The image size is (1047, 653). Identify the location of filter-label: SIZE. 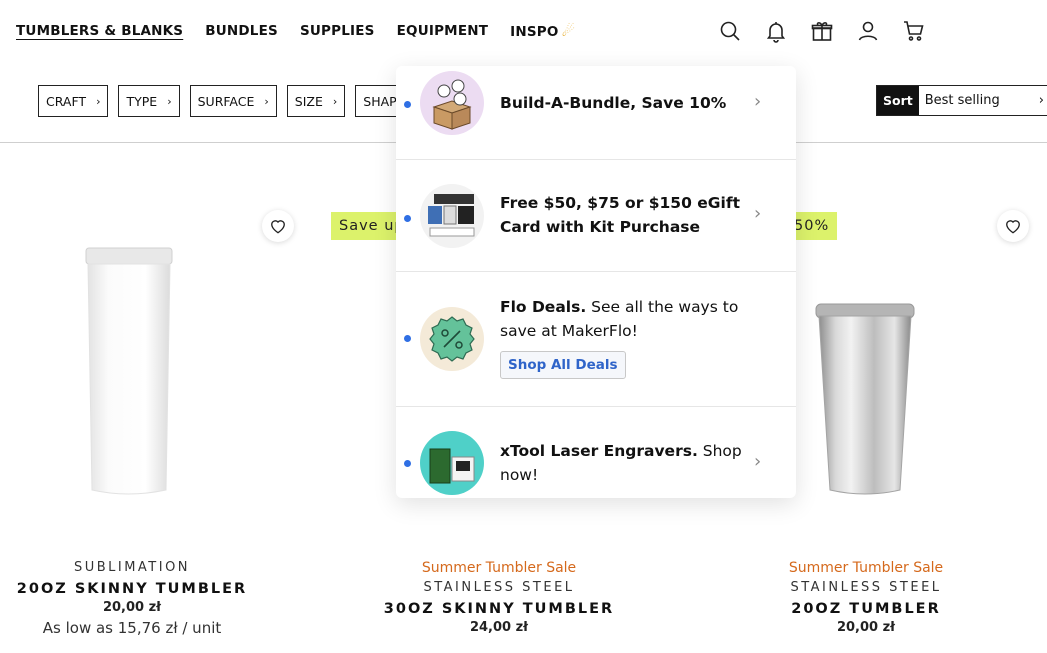
(308, 101).